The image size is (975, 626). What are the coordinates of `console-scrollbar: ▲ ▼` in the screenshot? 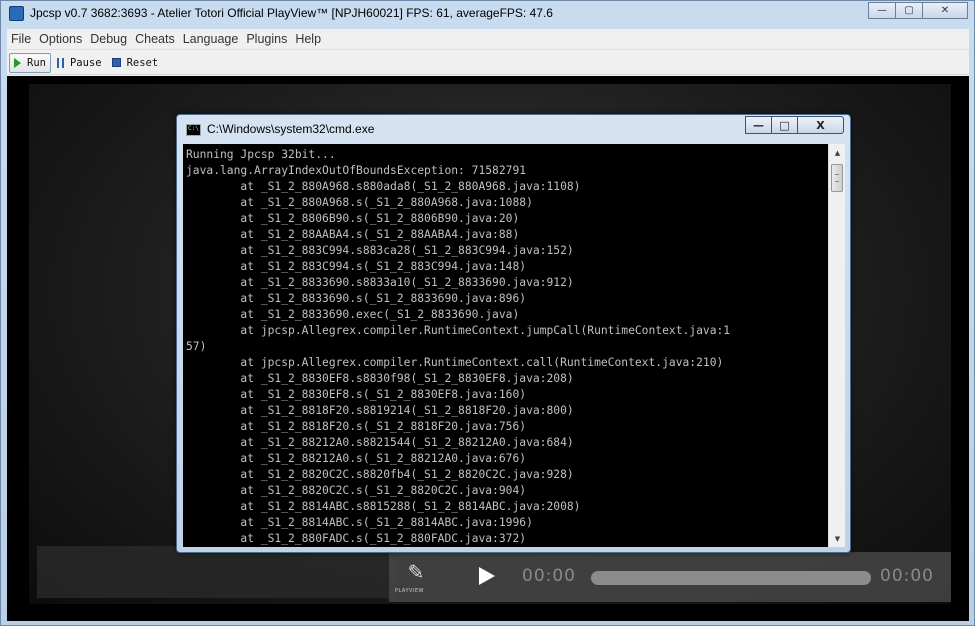 It's located at (836, 345).